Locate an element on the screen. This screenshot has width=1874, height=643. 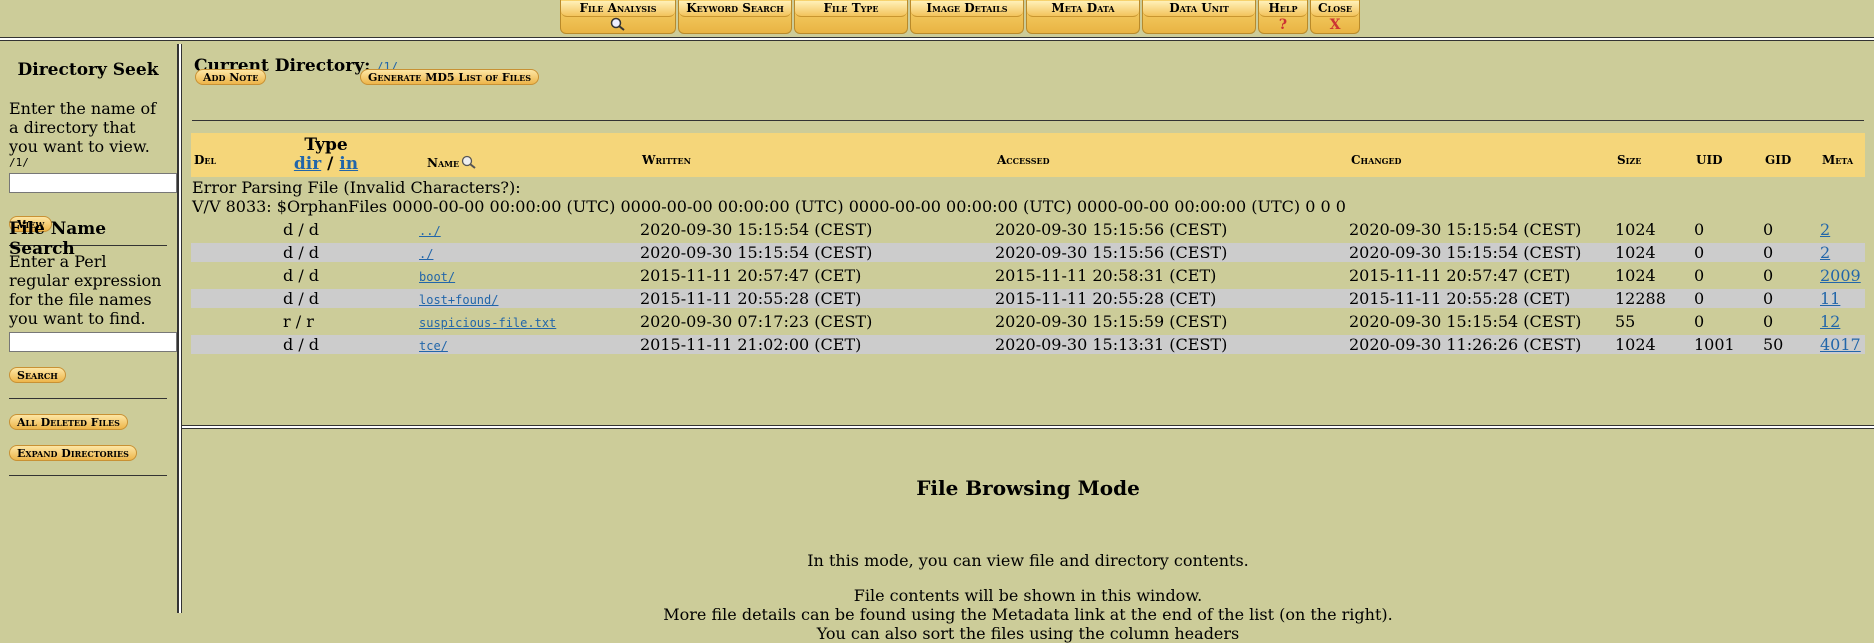
row-type: r / r is located at coordinates (298, 321).